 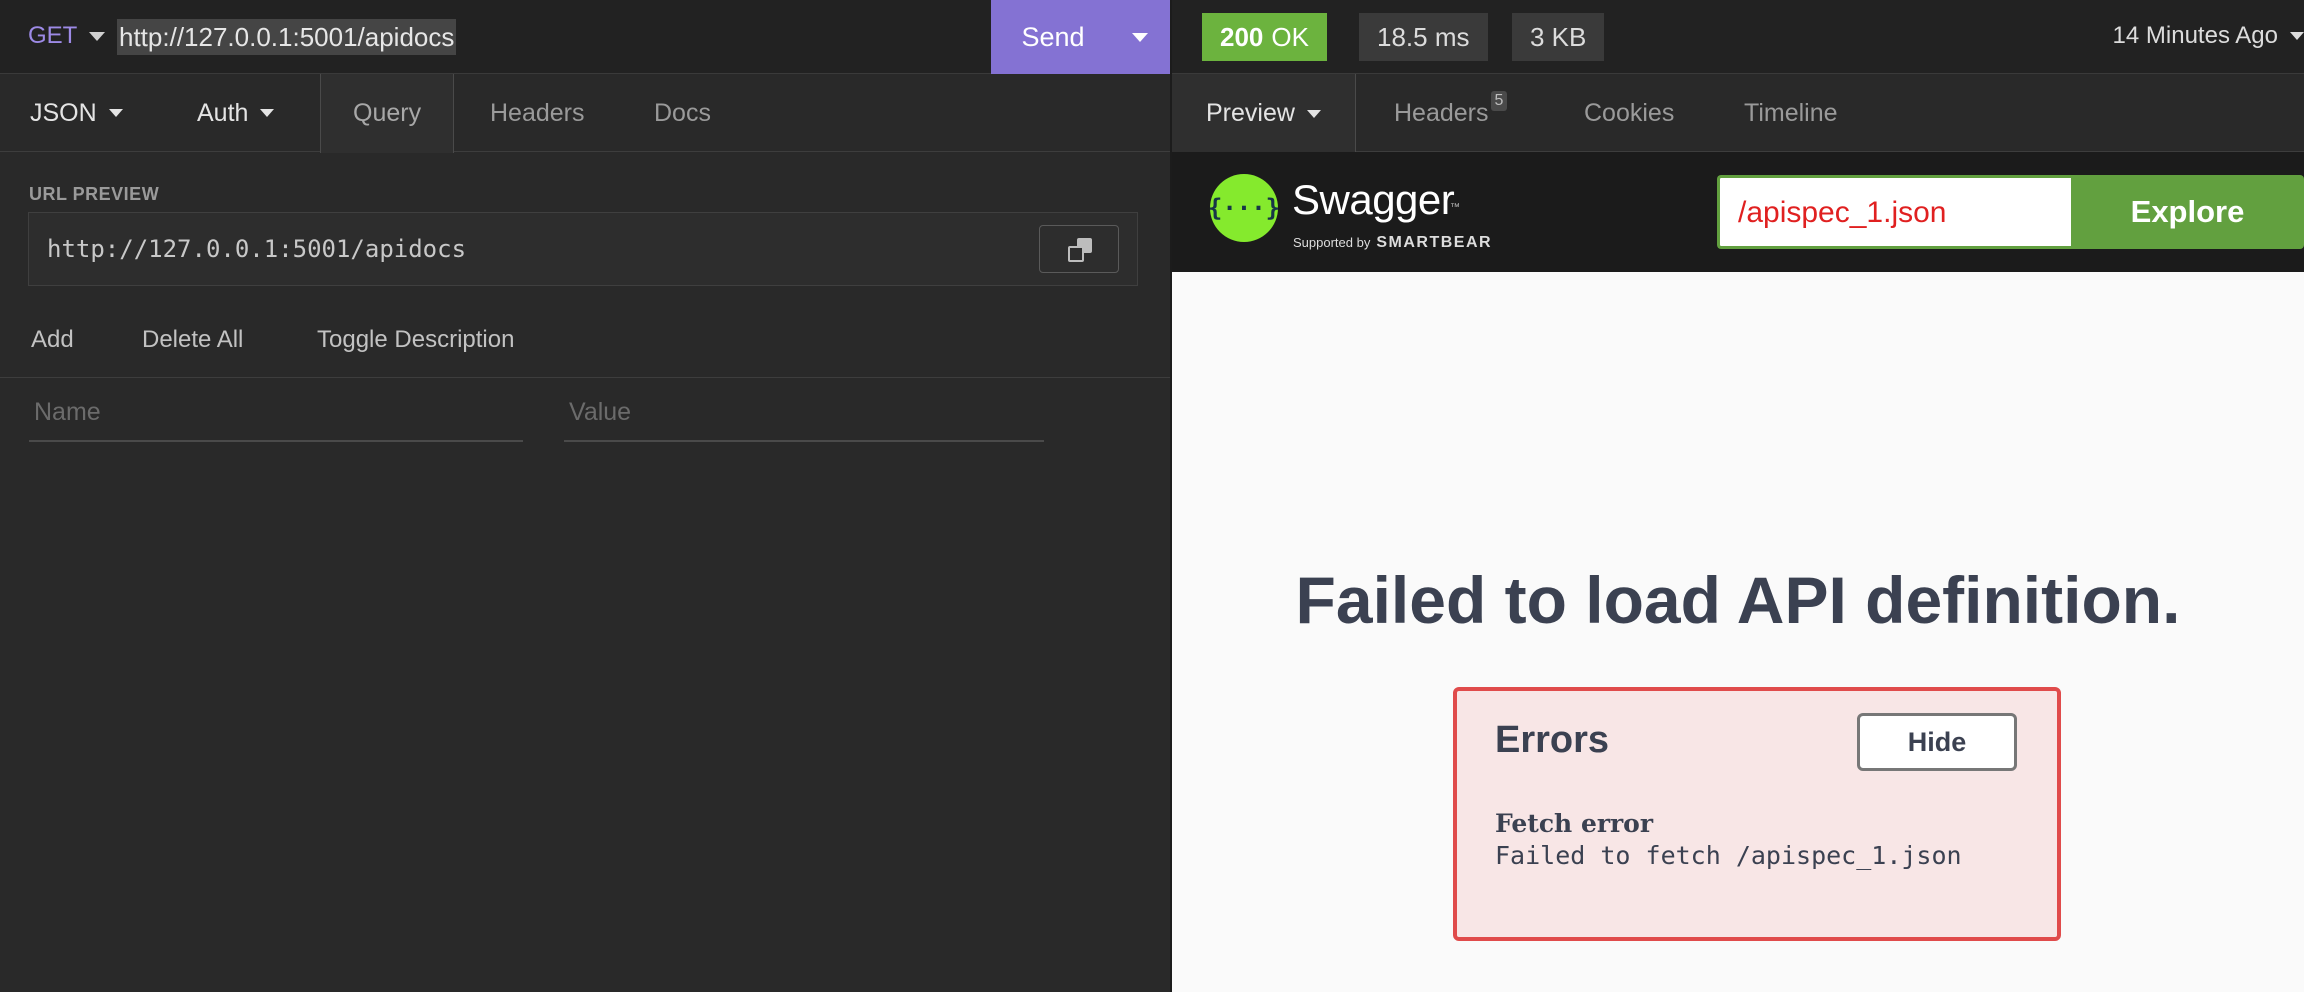 I want to click on tab-docs: Docs, so click(x=682, y=113).